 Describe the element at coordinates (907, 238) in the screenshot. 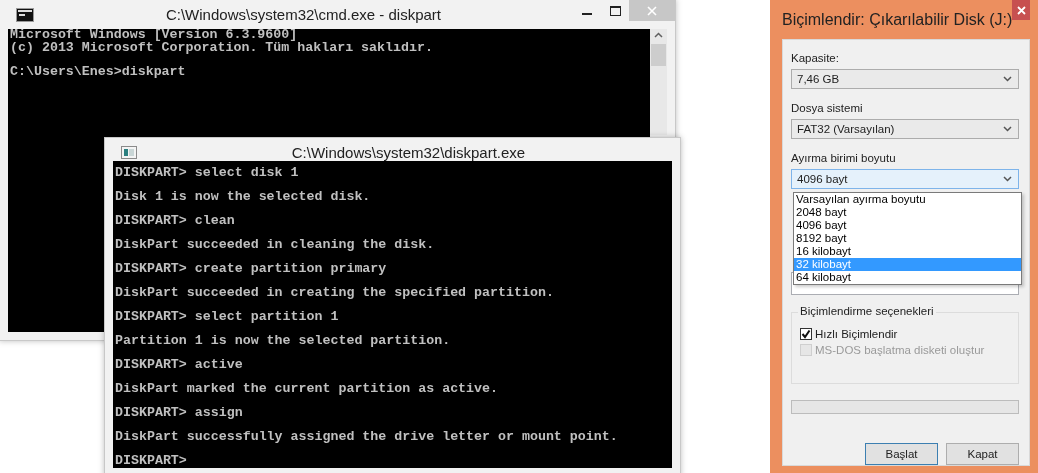

I see `dropdown-option: 8192 bayt` at that location.